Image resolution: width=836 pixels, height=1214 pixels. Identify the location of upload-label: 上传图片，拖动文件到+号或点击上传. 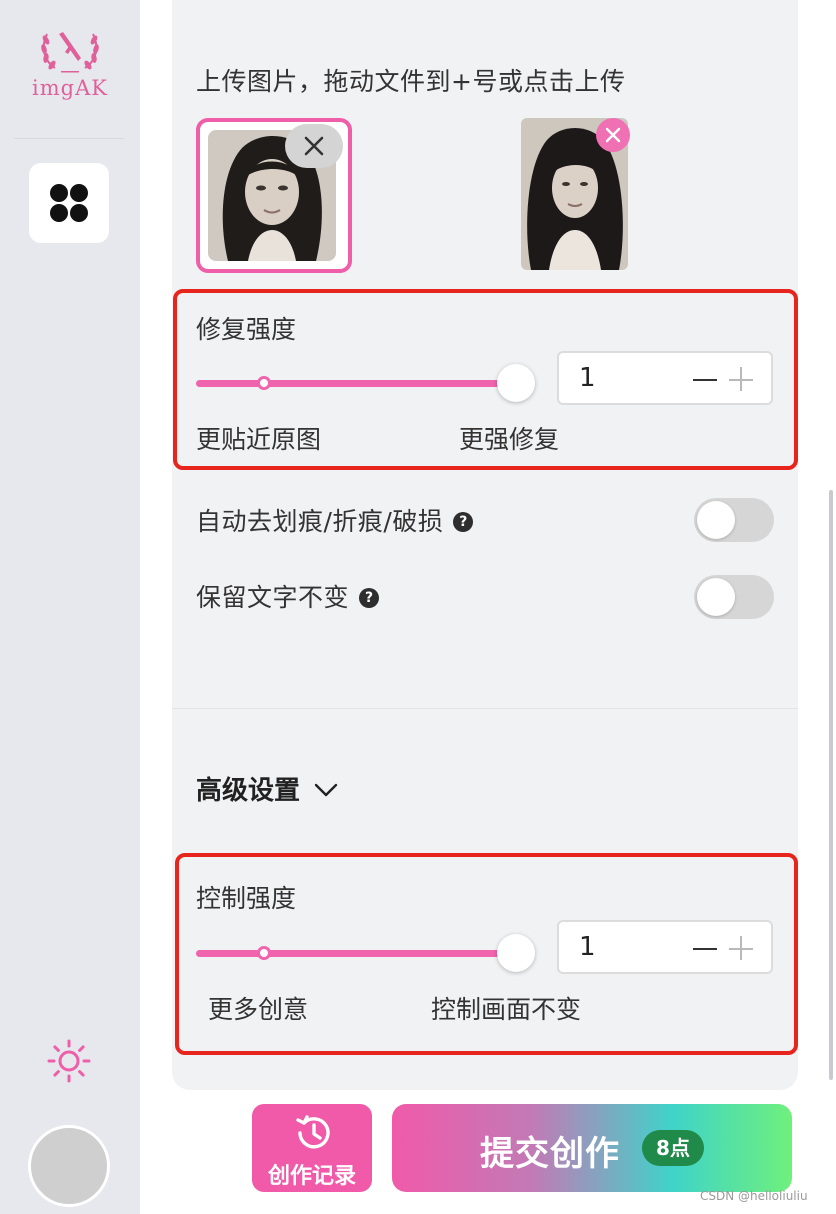
(411, 81).